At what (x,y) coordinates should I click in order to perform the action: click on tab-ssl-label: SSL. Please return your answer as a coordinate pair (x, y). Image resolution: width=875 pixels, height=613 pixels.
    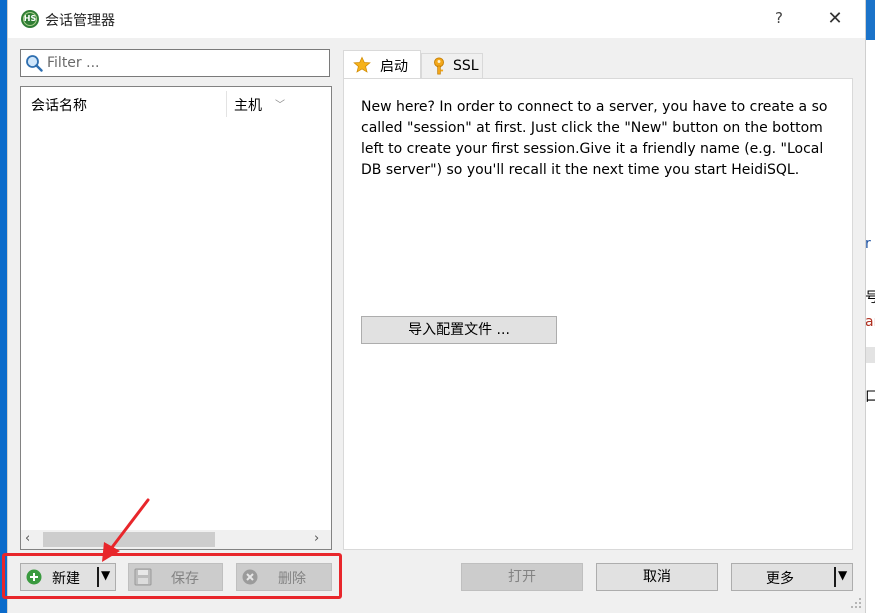
    Looking at the image, I should click on (466, 66).